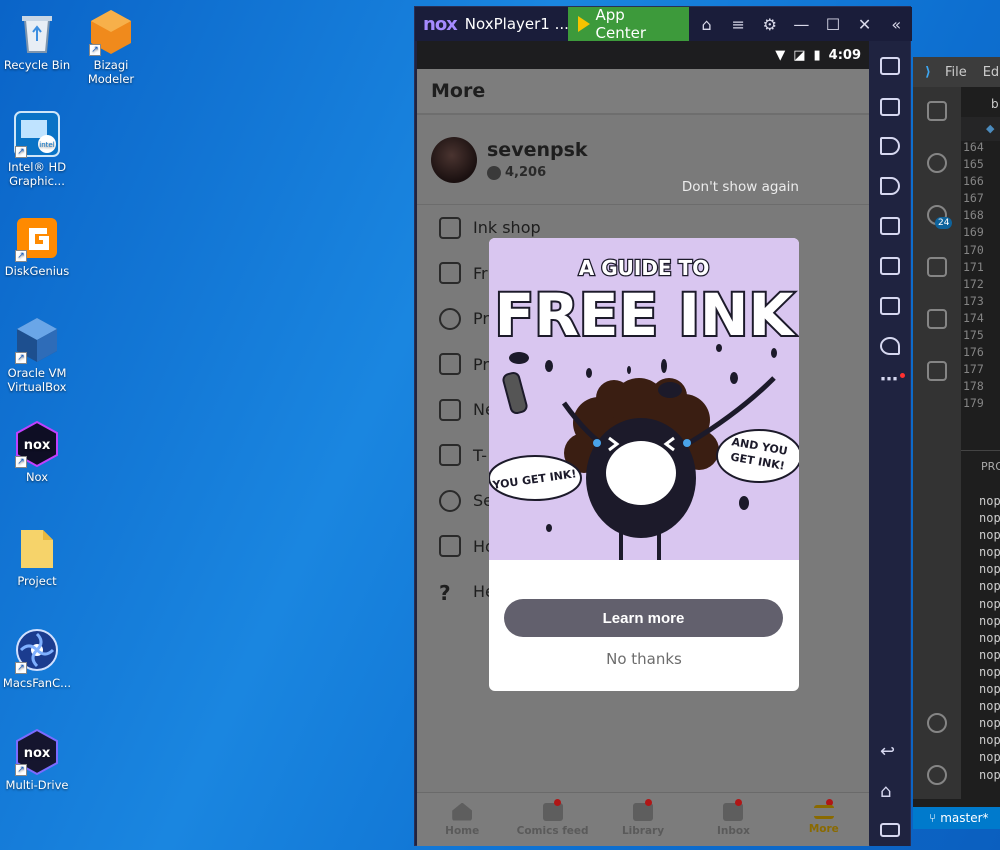 This screenshot has width=1000, height=850. What do you see at coordinates (645, 315) in the screenshot?
I see `art-title-main: FREE INK` at bounding box center [645, 315].